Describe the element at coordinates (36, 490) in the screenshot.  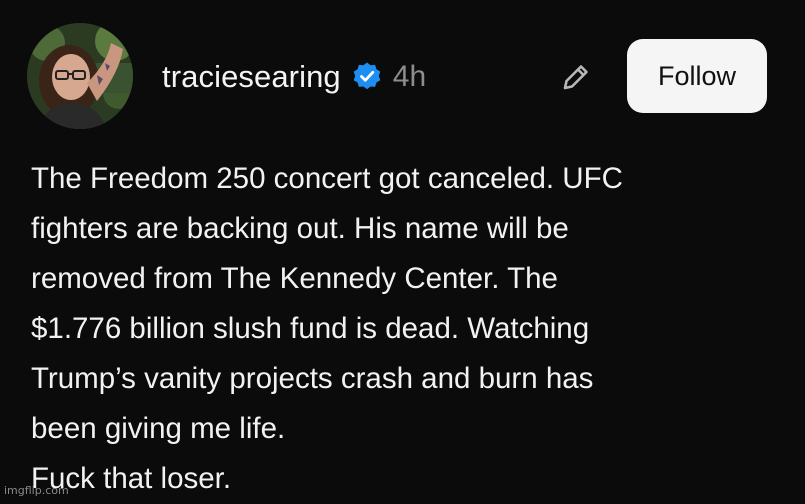
I see `watermark: imgflip.com` at that location.